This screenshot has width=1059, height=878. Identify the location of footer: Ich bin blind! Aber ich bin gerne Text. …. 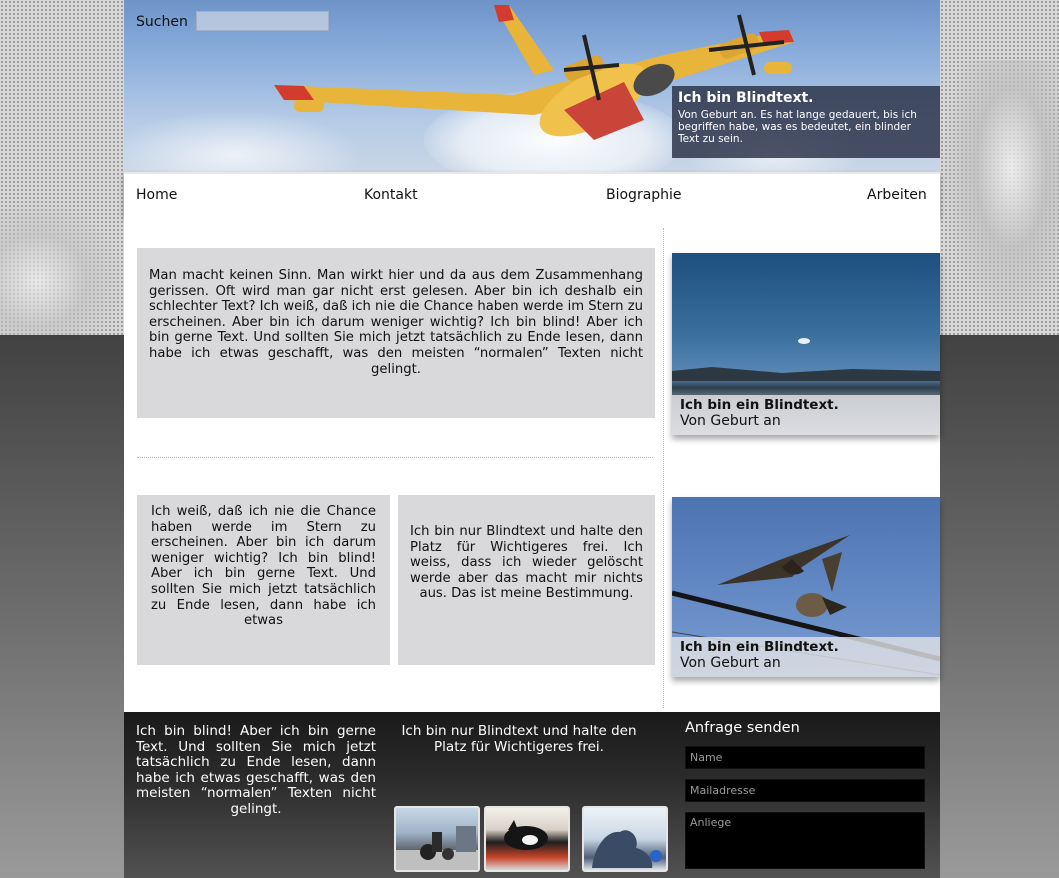
(532, 795).